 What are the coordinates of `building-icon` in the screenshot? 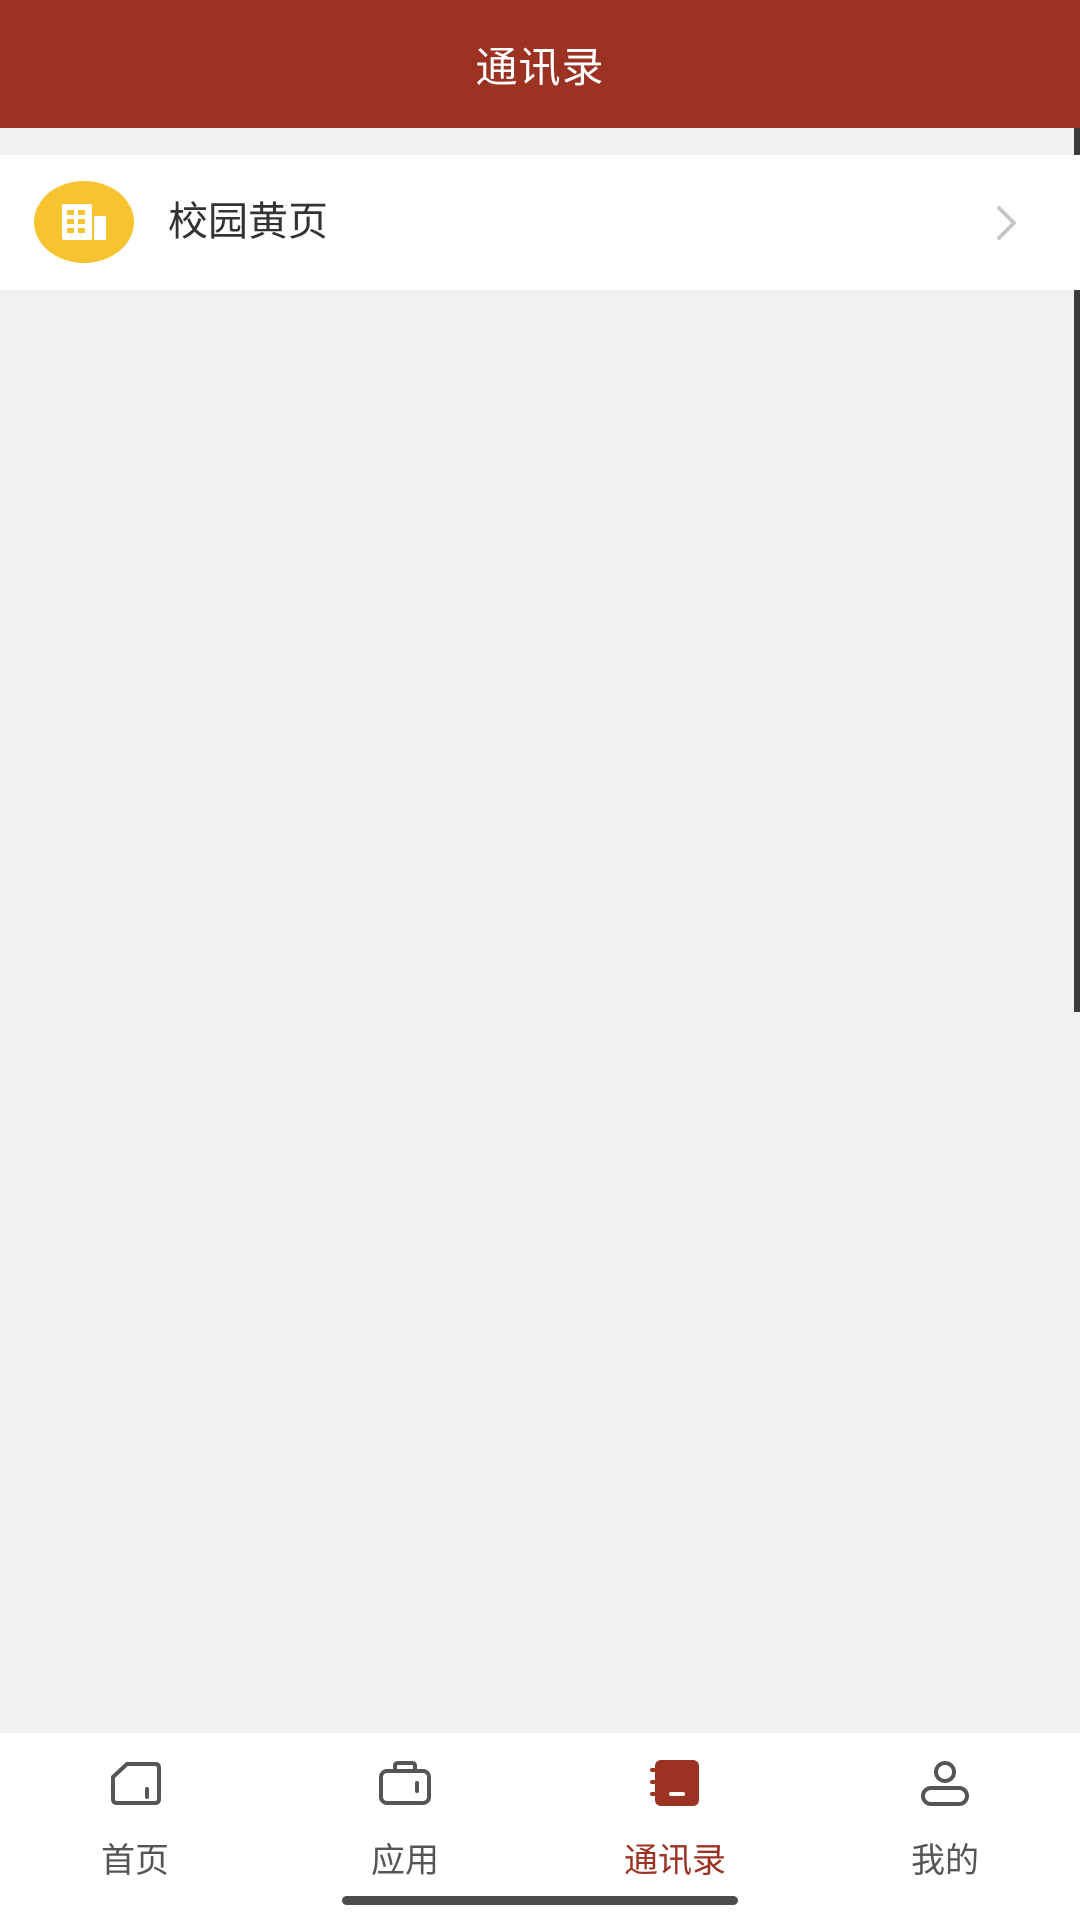 It's located at (84, 222).